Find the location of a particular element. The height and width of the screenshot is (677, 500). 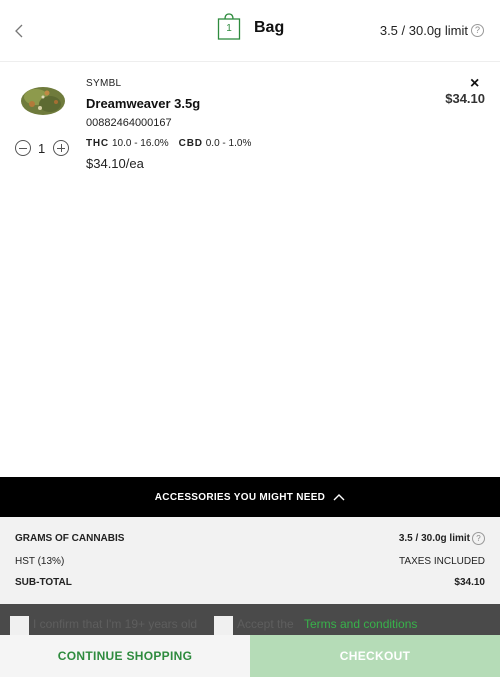

continue-shopping-label: CONTINUE SHOPPING is located at coordinates (125, 656).